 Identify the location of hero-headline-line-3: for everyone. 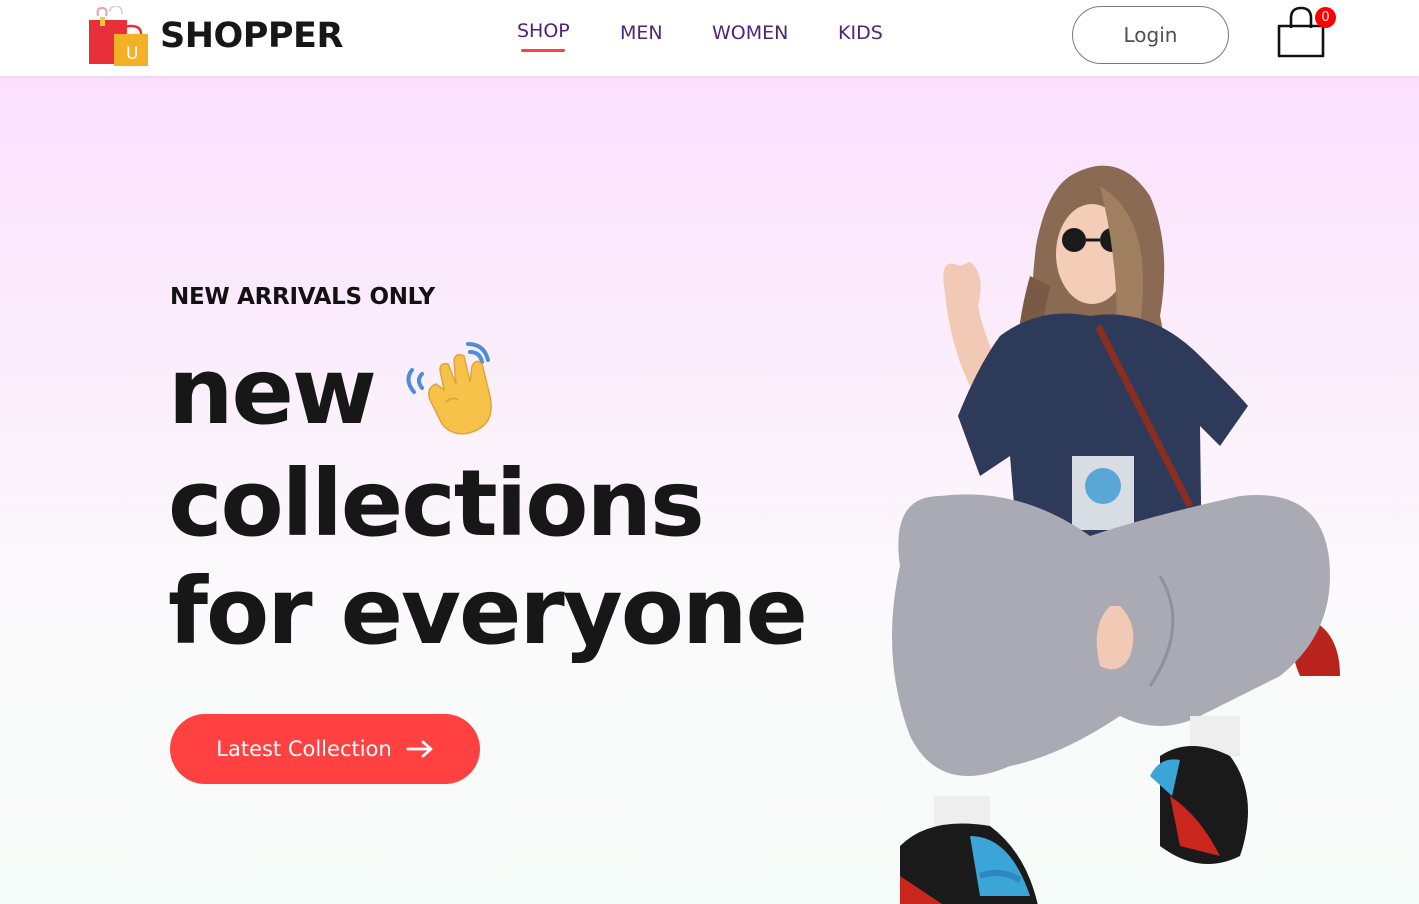
(488, 611).